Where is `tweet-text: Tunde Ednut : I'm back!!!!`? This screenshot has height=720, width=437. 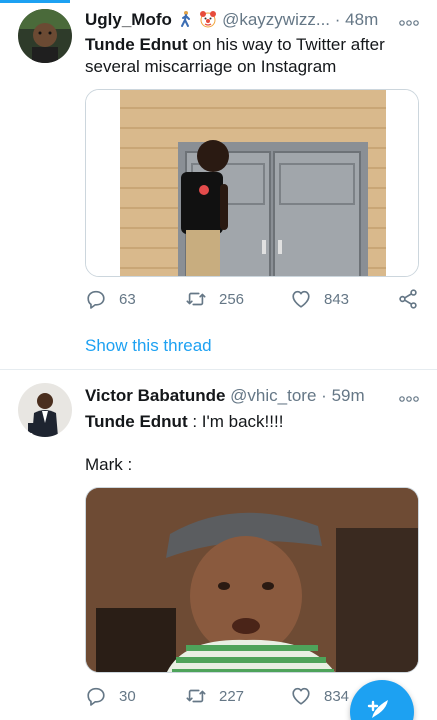 tweet-text: Tunde Ednut : I'm back!!!! is located at coordinates (245, 422).